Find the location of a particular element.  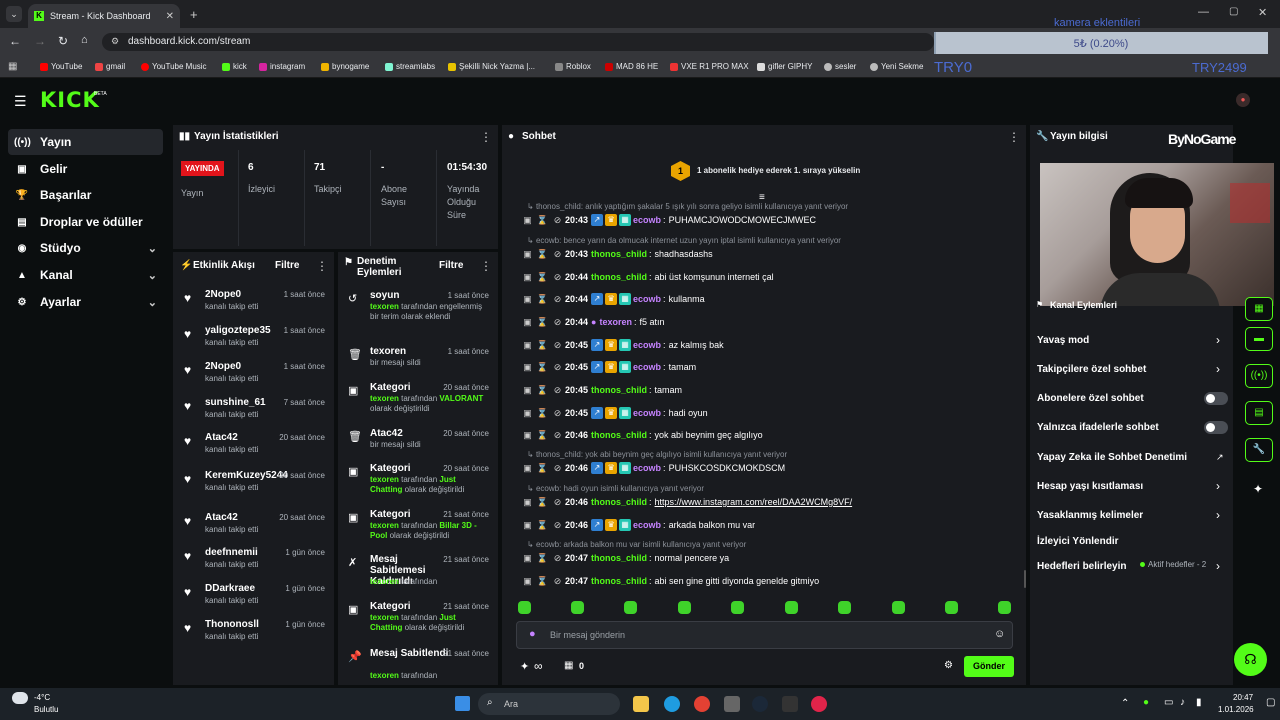

bookmark-yeni-sekme: Yeni Sekme is located at coordinates (896, 66).